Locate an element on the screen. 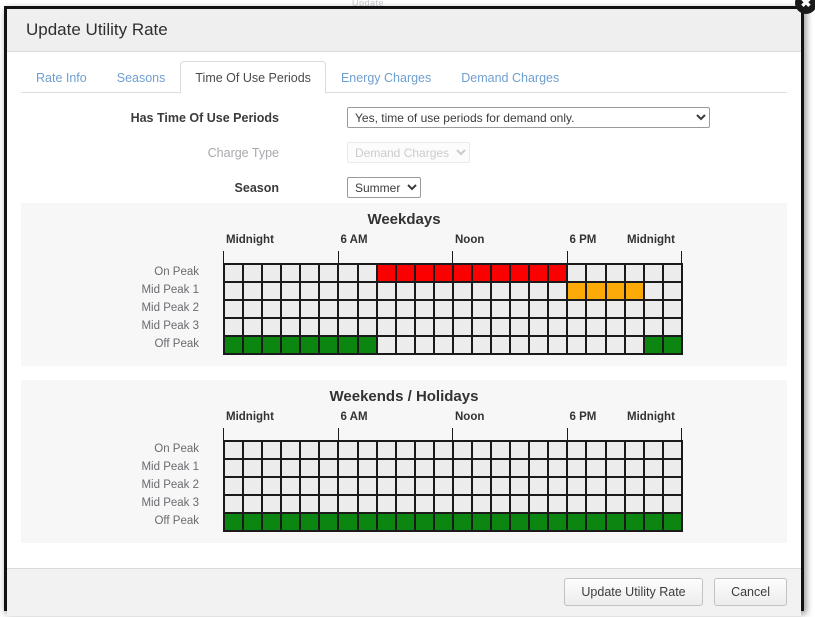 This screenshot has width=815, height=617. select-season: SummerWinter is located at coordinates (384, 187).